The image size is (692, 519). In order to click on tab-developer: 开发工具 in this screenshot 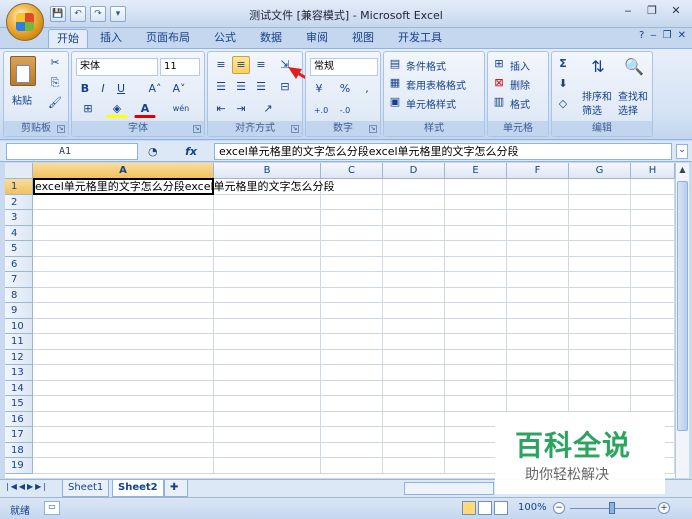, I will do `click(420, 38)`.